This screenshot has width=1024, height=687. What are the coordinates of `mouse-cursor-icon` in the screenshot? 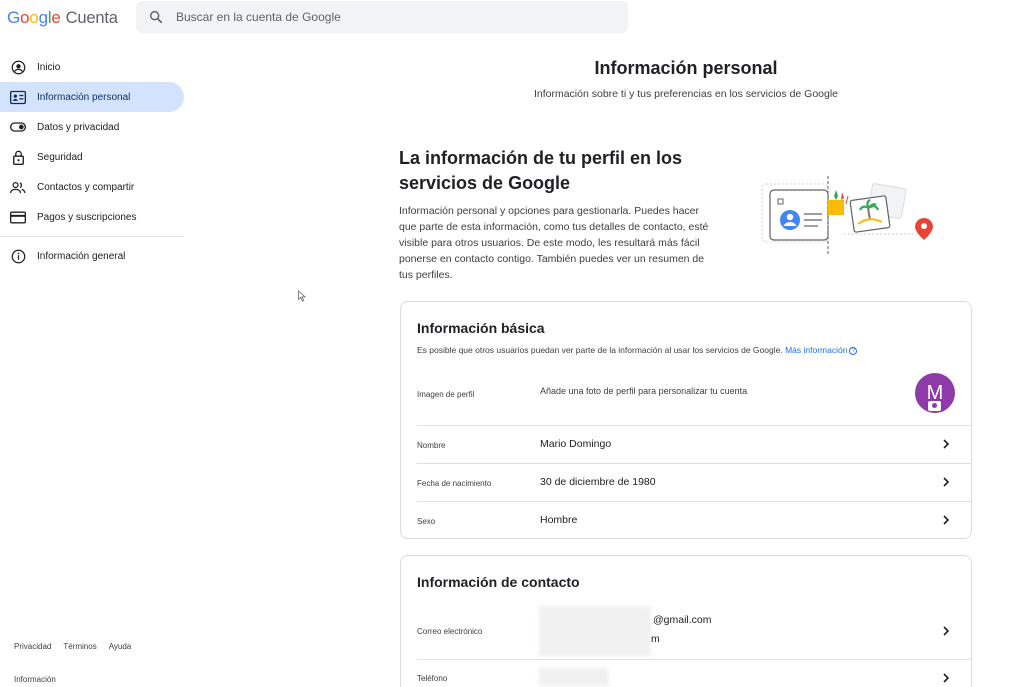 It's located at (302, 296).